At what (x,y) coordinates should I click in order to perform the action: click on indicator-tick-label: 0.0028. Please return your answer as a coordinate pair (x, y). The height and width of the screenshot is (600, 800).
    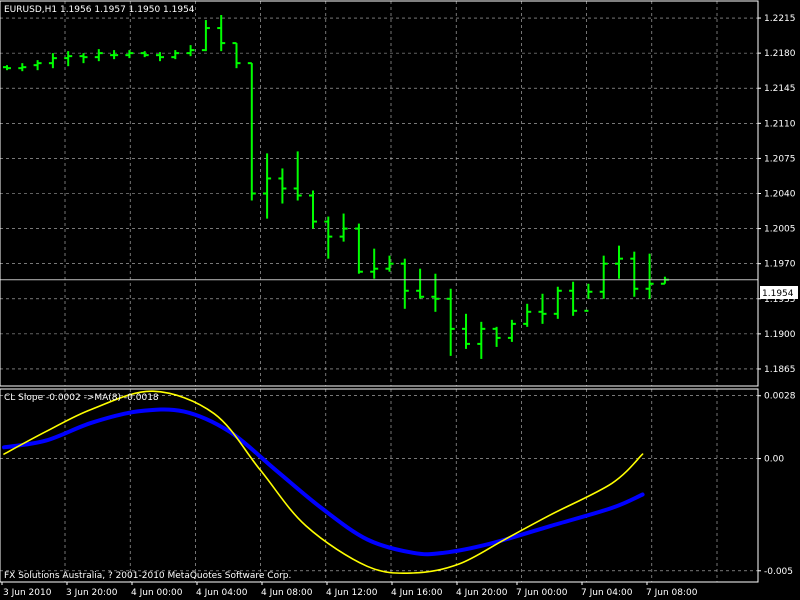
    Looking at the image, I should click on (780, 397).